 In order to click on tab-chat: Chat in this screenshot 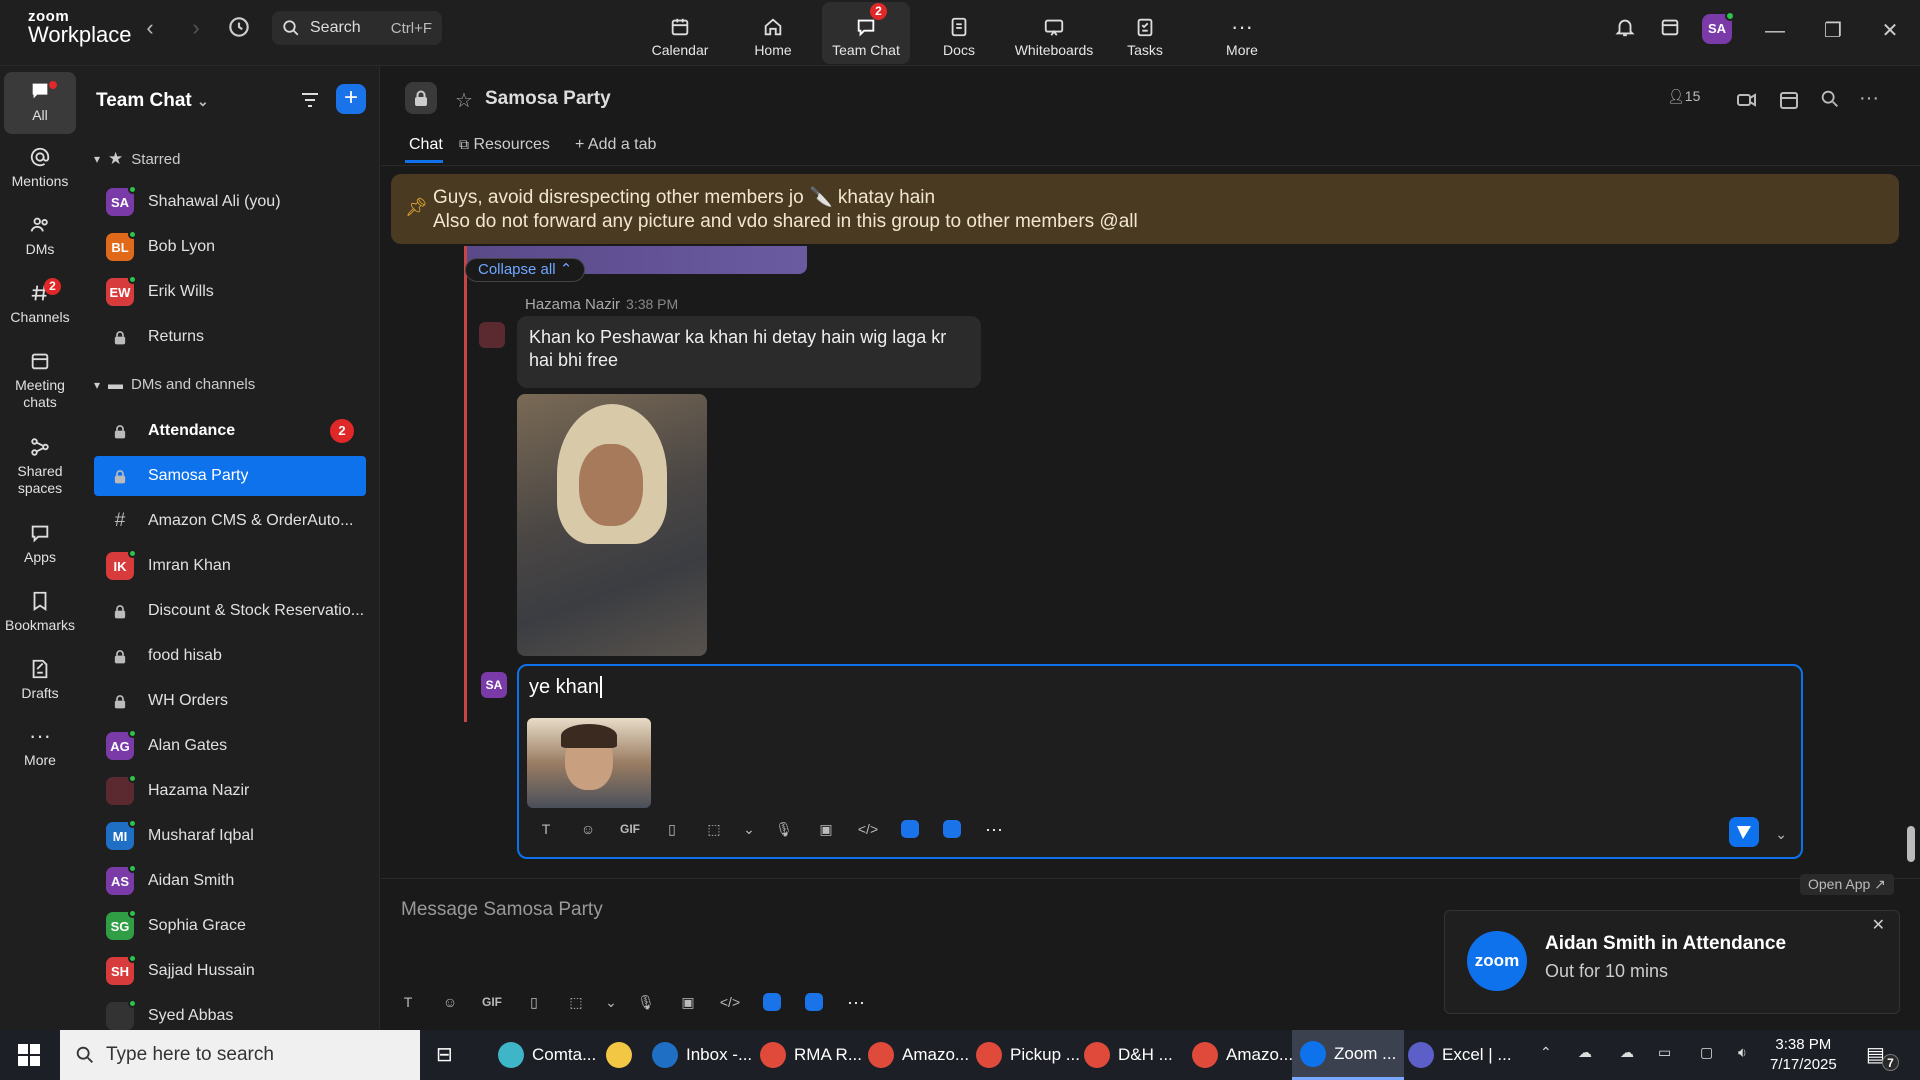, I will do `click(426, 145)`.